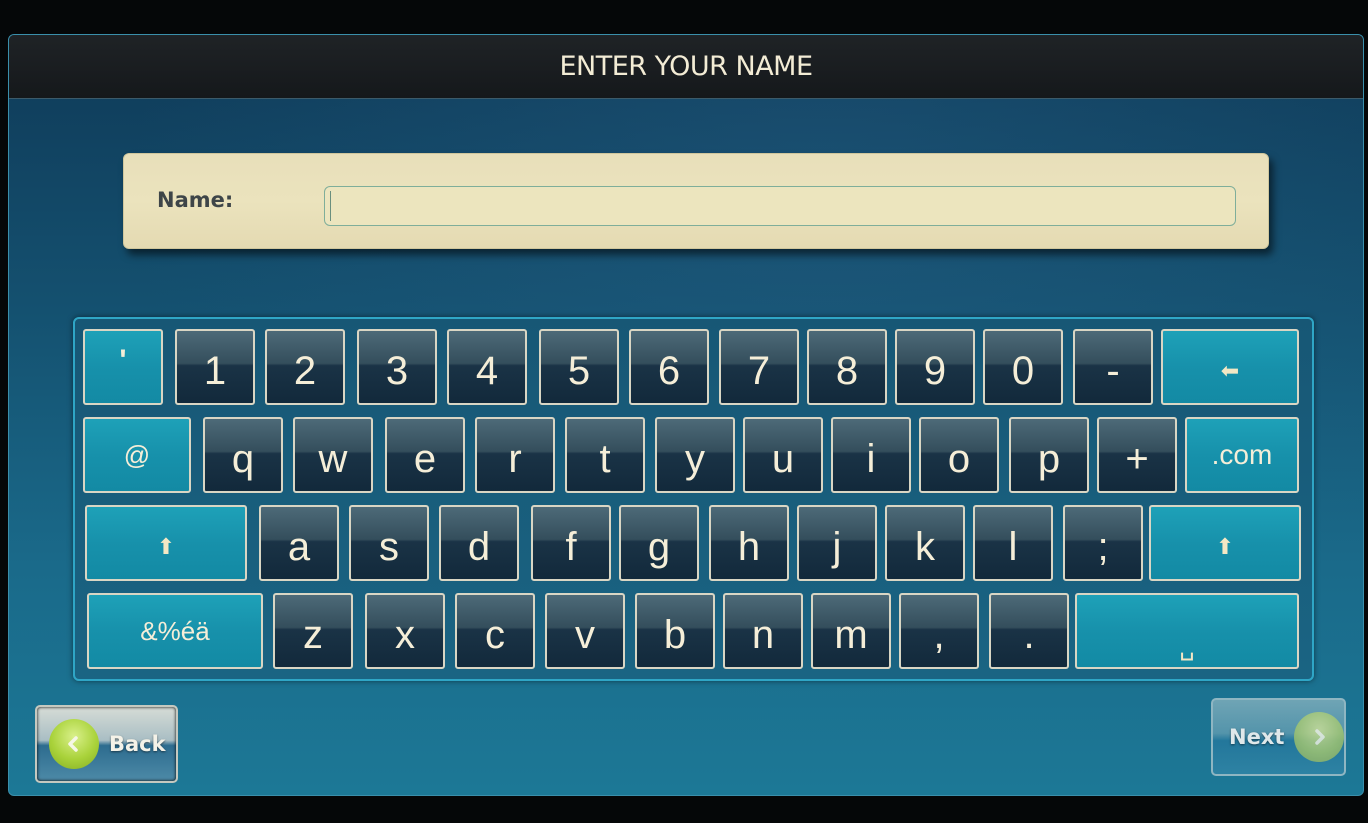 Image resolution: width=1368 pixels, height=823 pixels. I want to click on key-plus: +, so click(1137, 455).